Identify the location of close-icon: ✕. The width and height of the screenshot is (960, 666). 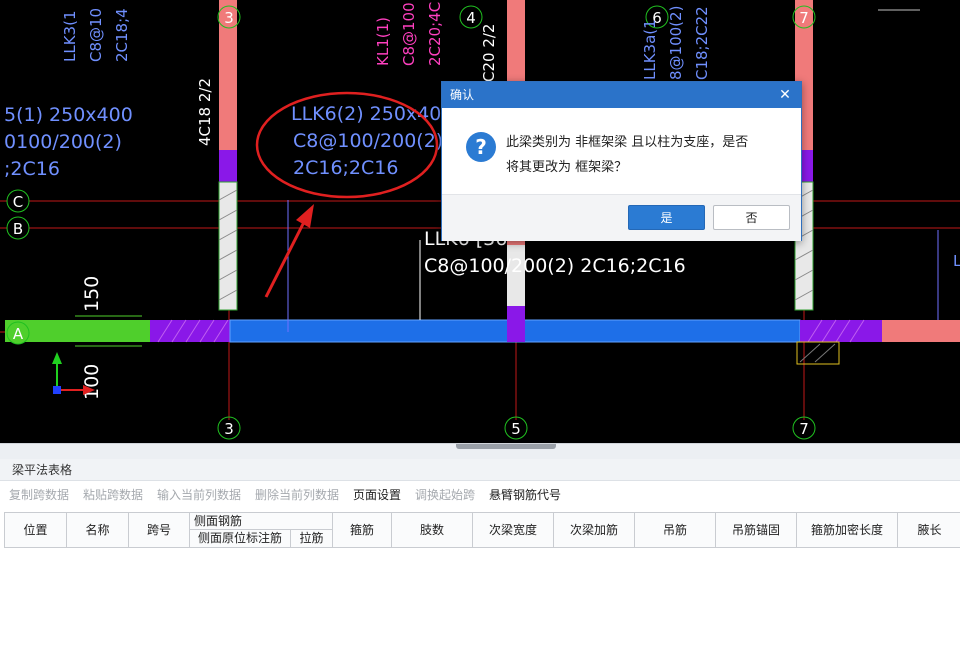
(785, 95).